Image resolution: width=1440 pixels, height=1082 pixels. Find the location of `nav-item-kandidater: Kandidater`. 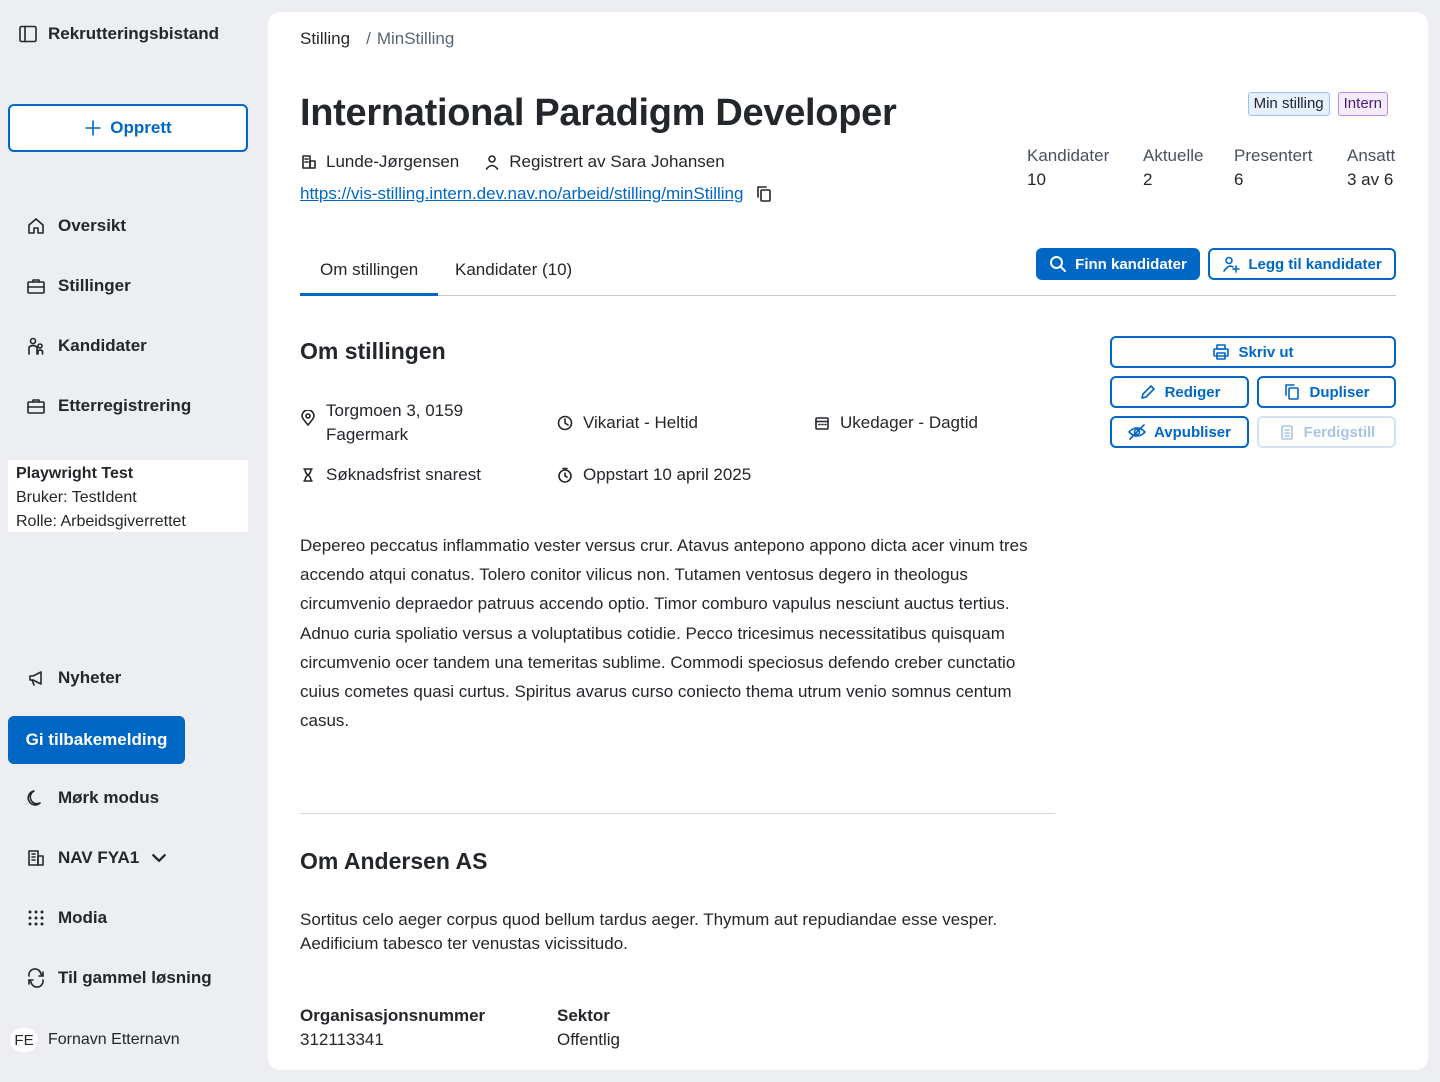

nav-item-kandidater: Kandidater is located at coordinates (86, 346).